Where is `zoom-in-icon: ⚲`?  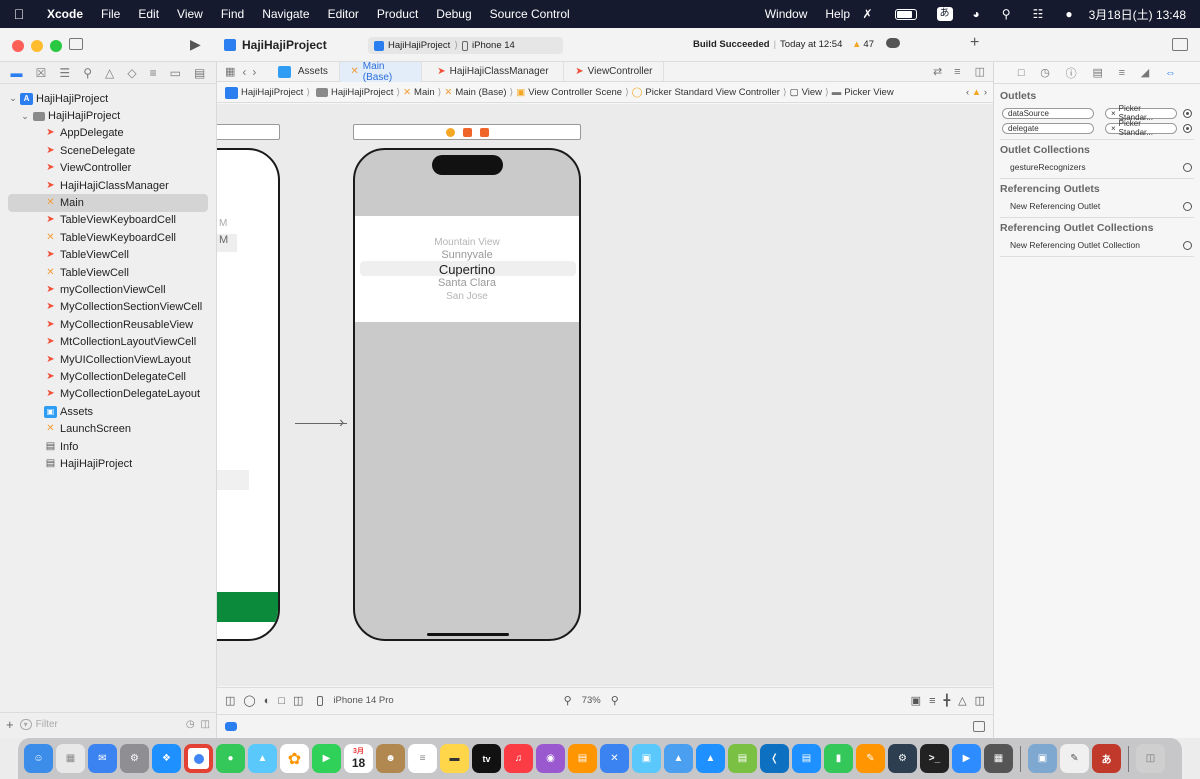
zoom-in-icon: ⚲ is located at coordinates (615, 700).